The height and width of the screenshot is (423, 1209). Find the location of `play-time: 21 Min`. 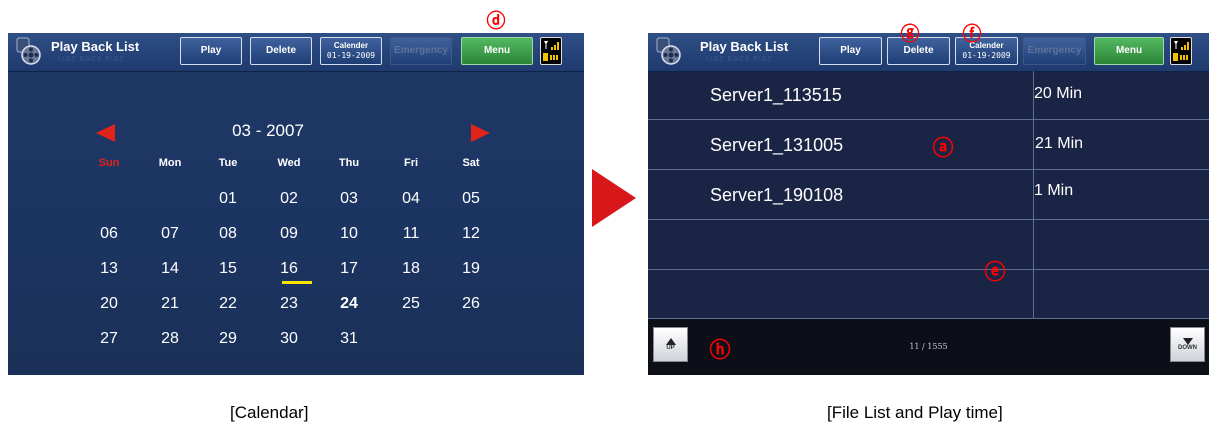

play-time: 21 Min is located at coordinates (1059, 143).